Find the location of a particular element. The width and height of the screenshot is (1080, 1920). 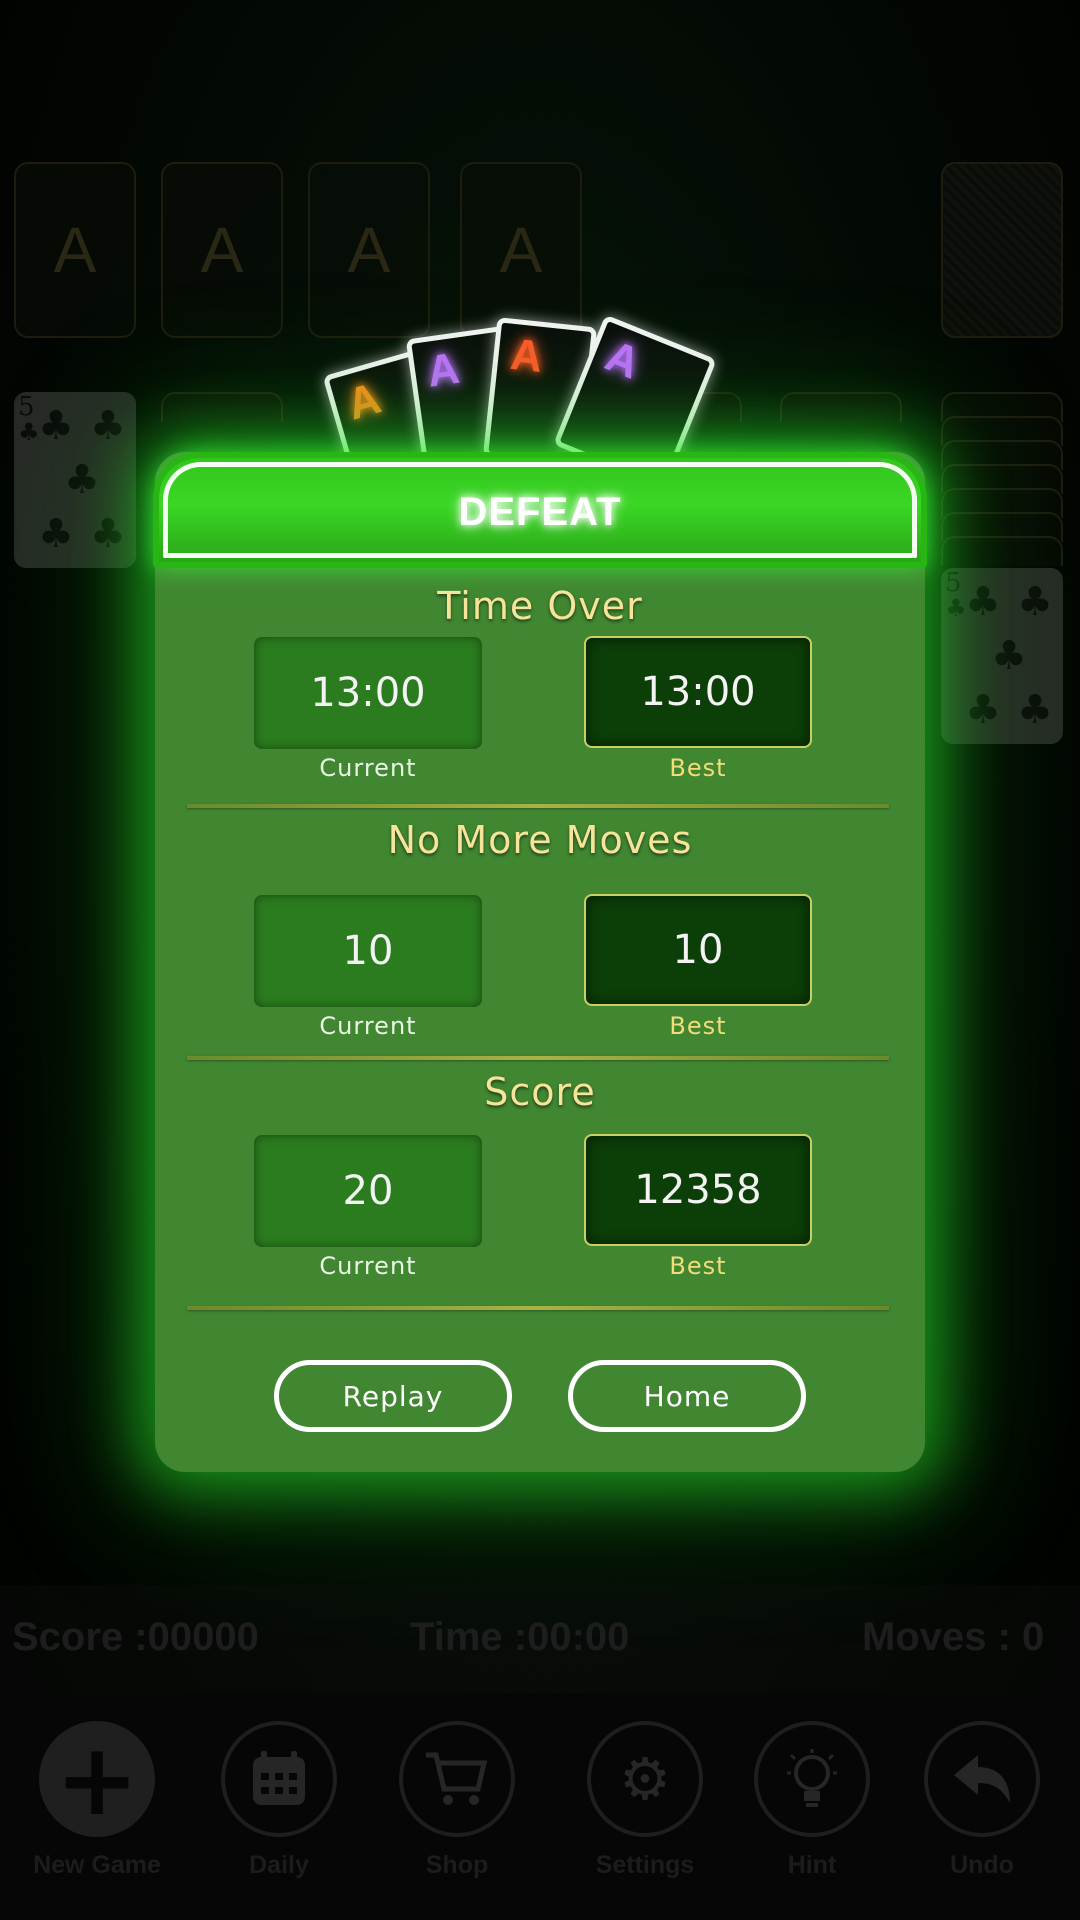

shop-button: Shop is located at coordinates (457, 1800).